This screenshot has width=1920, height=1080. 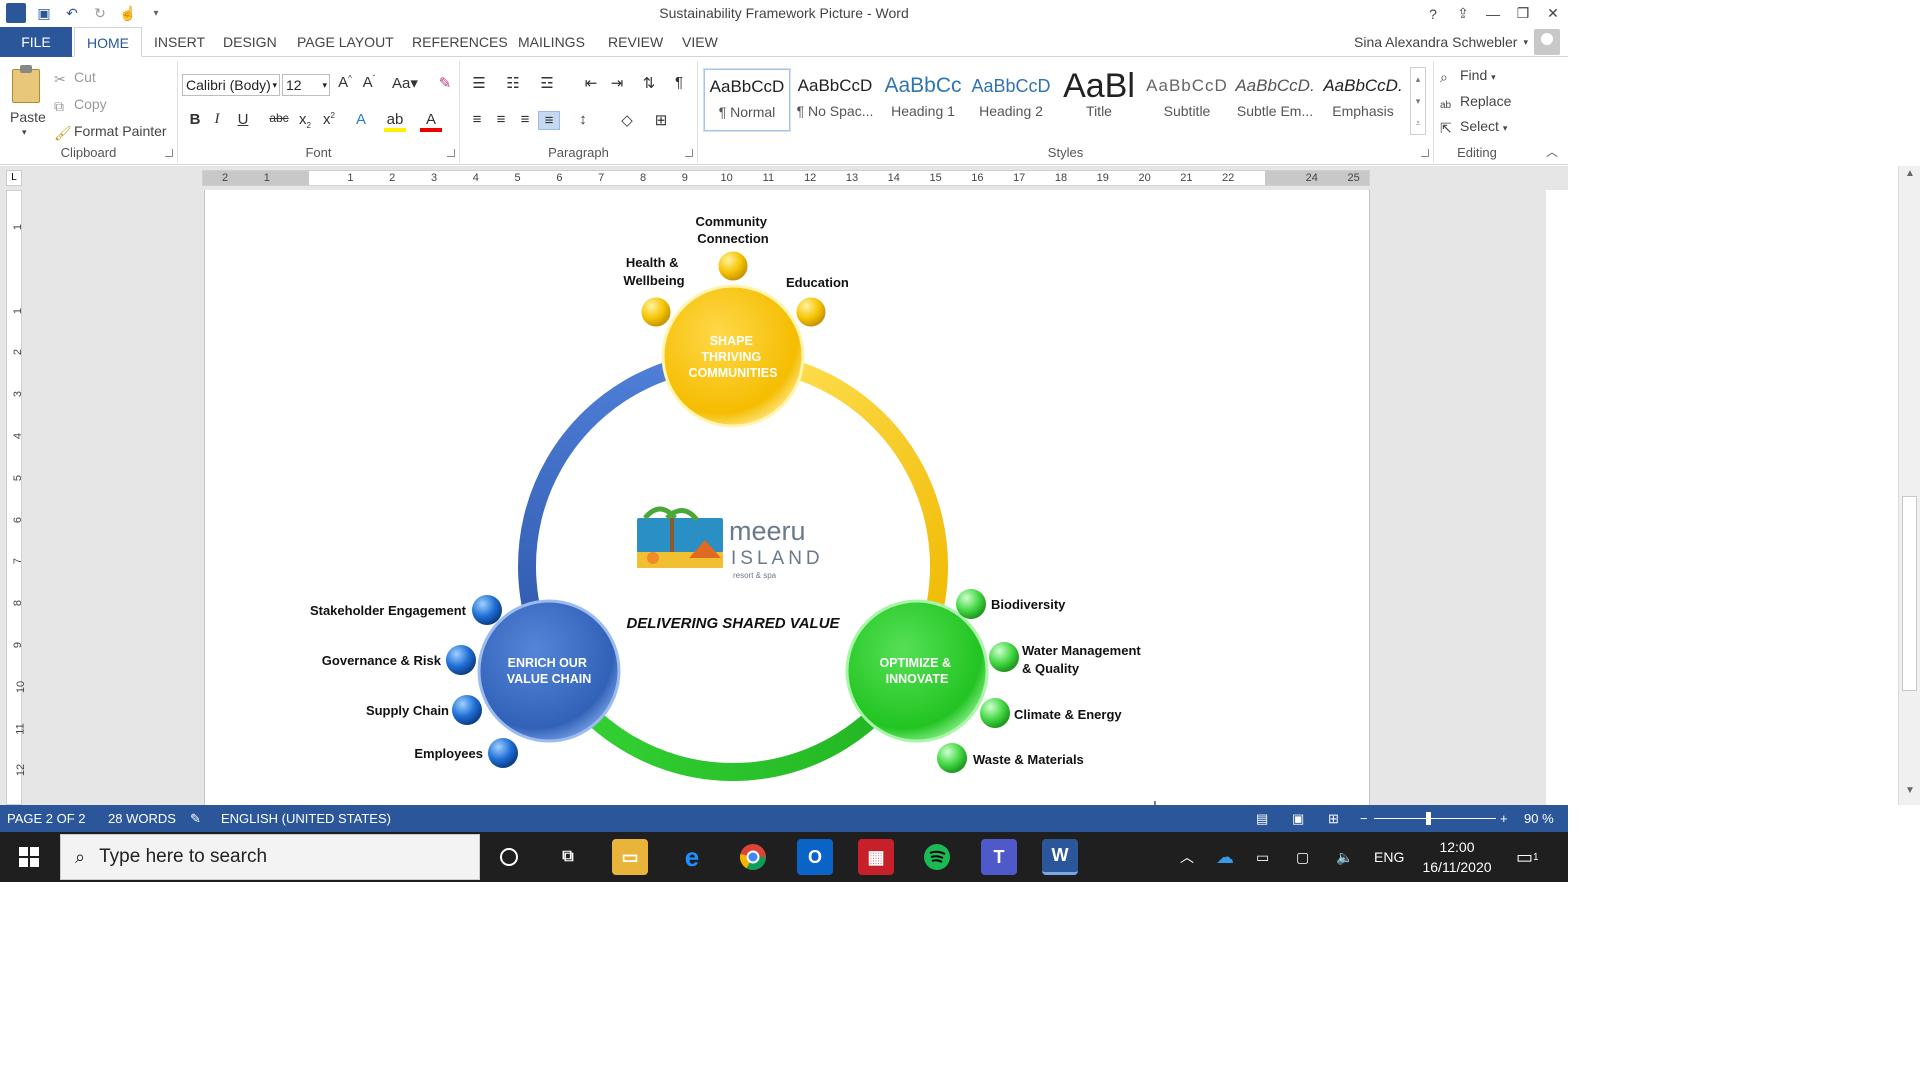 What do you see at coordinates (1060, 857) in the screenshot?
I see `word-taskbar-icon: W` at bounding box center [1060, 857].